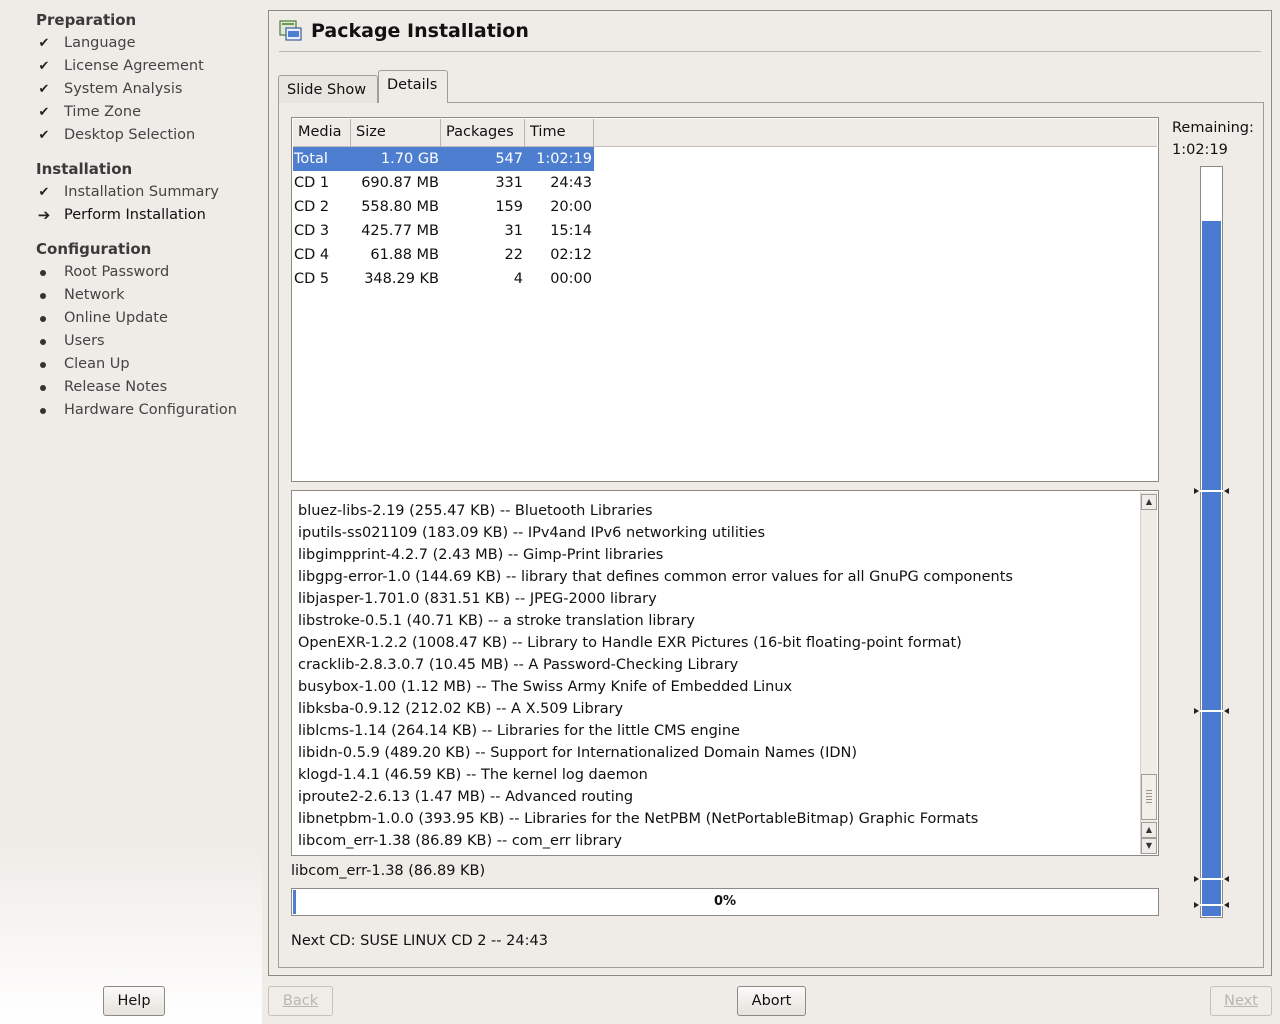 The height and width of the screenshot is (1024, 1280). What do you see at coordinates (1213, 139) in the screenshot?
I see `remaining-time: Remaining: 1:02:19` at bounding box center [1213, 139].